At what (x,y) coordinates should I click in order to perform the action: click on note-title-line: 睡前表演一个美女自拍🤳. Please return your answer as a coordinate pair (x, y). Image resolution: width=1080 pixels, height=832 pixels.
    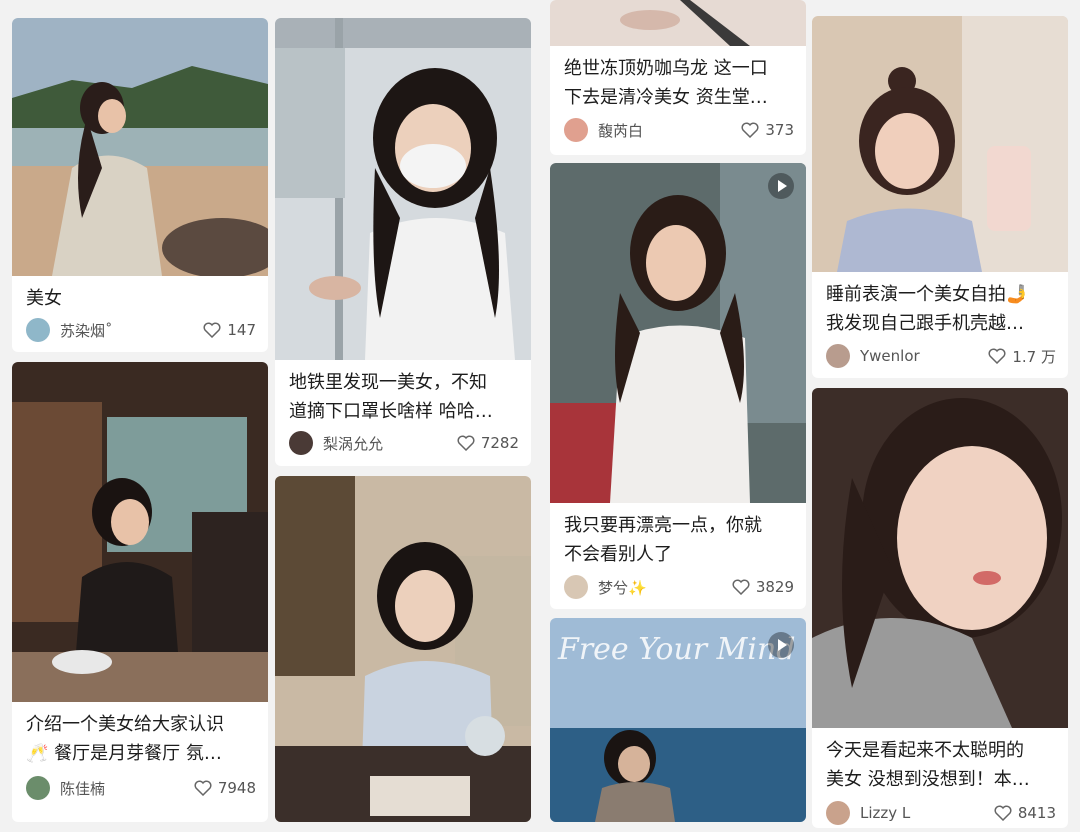
    Looking at the image, I should click on (941, 294).